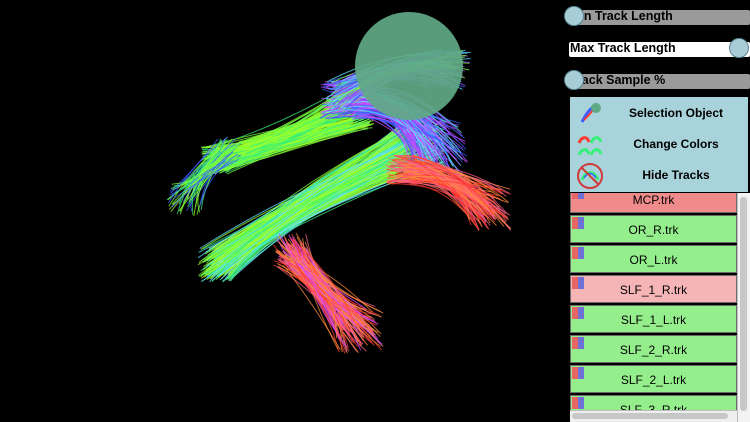 Image resolution: width=750 pixels, height=422 pixels. Describe the element at coordinates (590, 112) in the screenshot. I see `selection-object-icon` at that location.